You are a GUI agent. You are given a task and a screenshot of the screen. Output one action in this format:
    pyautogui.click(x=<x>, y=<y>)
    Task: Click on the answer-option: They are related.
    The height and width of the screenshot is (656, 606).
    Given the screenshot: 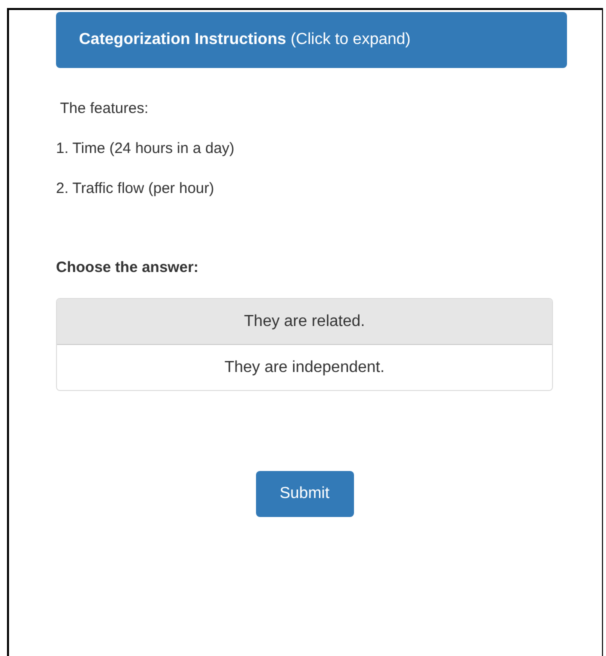 What is the action you would take?
    pyautogui.click(x=304, y=321)
    